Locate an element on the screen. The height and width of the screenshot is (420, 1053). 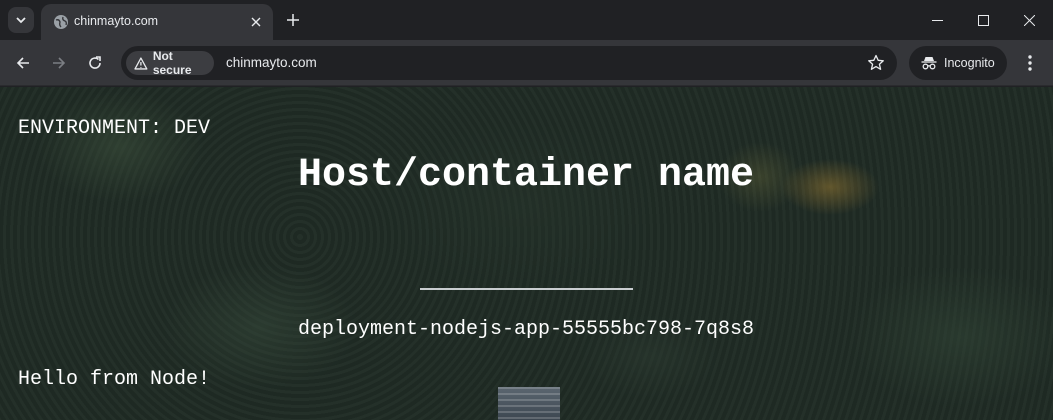
title-divider is located at coordinates (526, 289).